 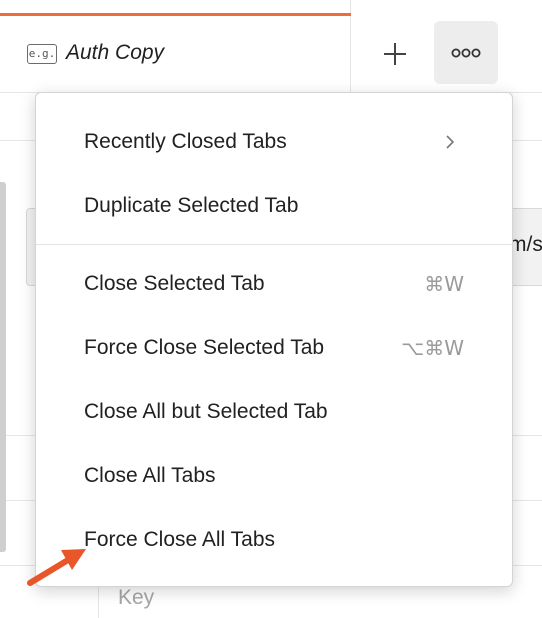 What do you see at coordinates (185, 141) in the screenshot?
I see `menu-item-label: Recently Closed Tabs` at bounding box center [185, 141].